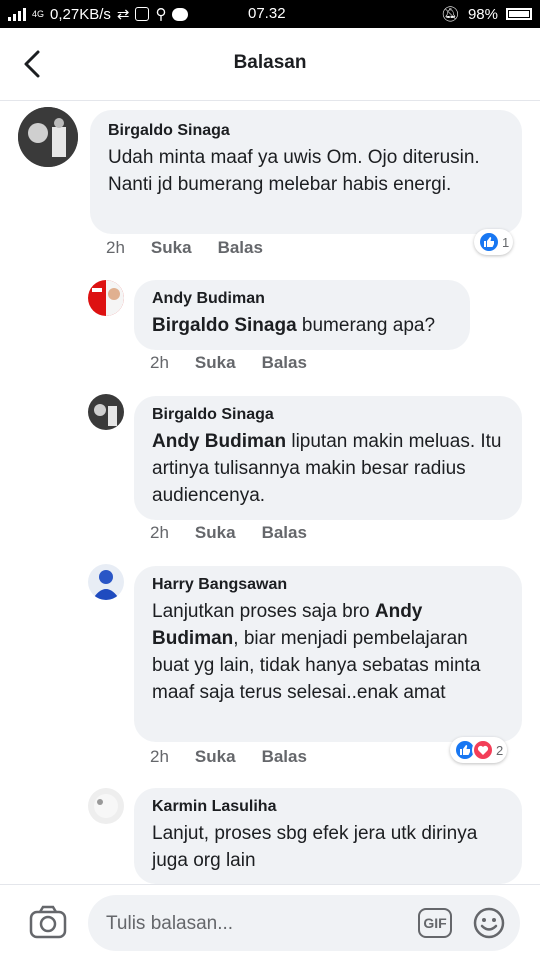  Describe the element at coordinates (506, 242) in the screenshot. I see `reaction-count: 1` at that location.